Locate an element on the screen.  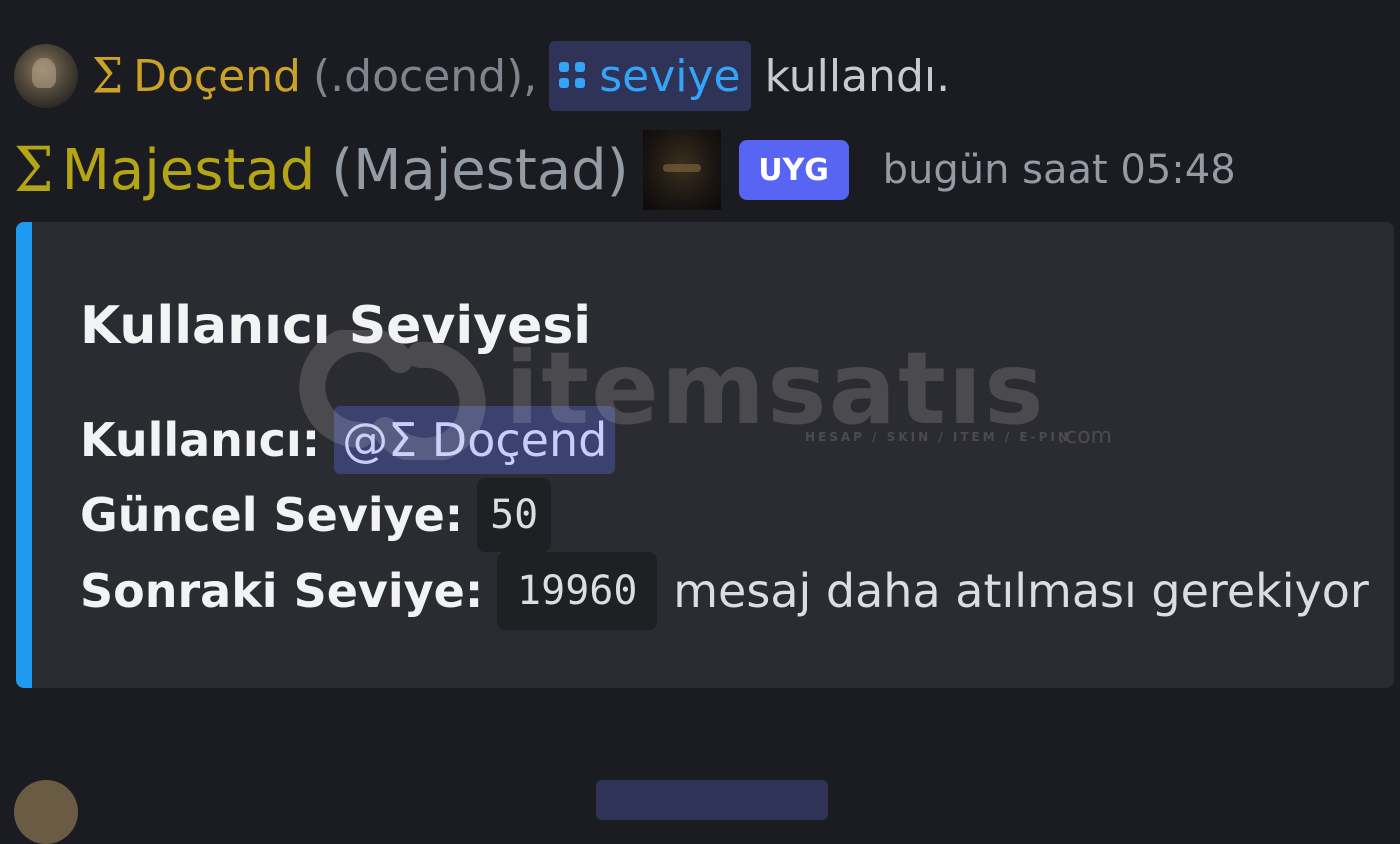
reply-user-avatar is located at coordinates (46, 76).